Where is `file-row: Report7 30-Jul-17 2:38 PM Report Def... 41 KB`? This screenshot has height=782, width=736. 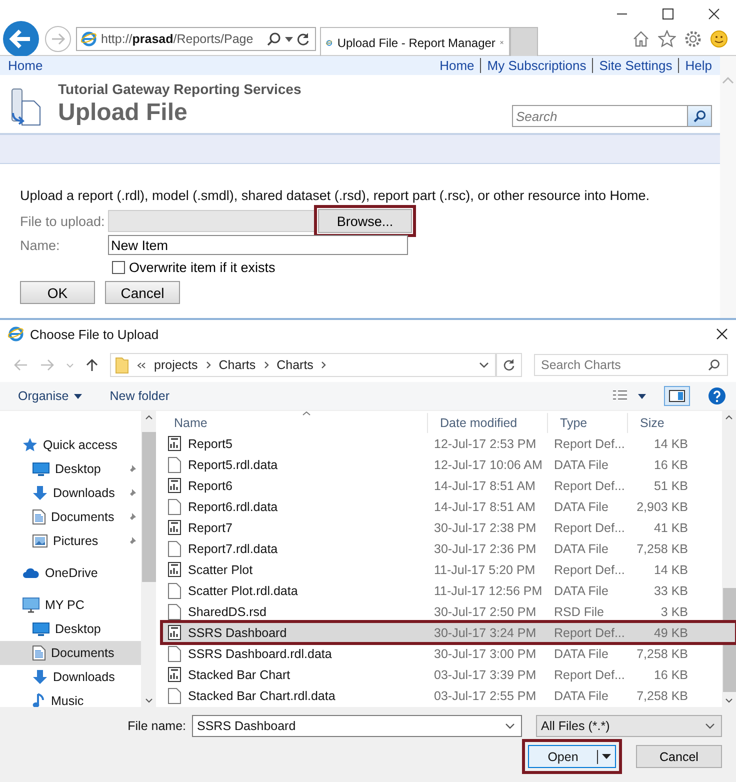
file-row: Report7 30-Jul-17 2:38 PM Report Def... 41 KB is located at coordinates (442, 527).